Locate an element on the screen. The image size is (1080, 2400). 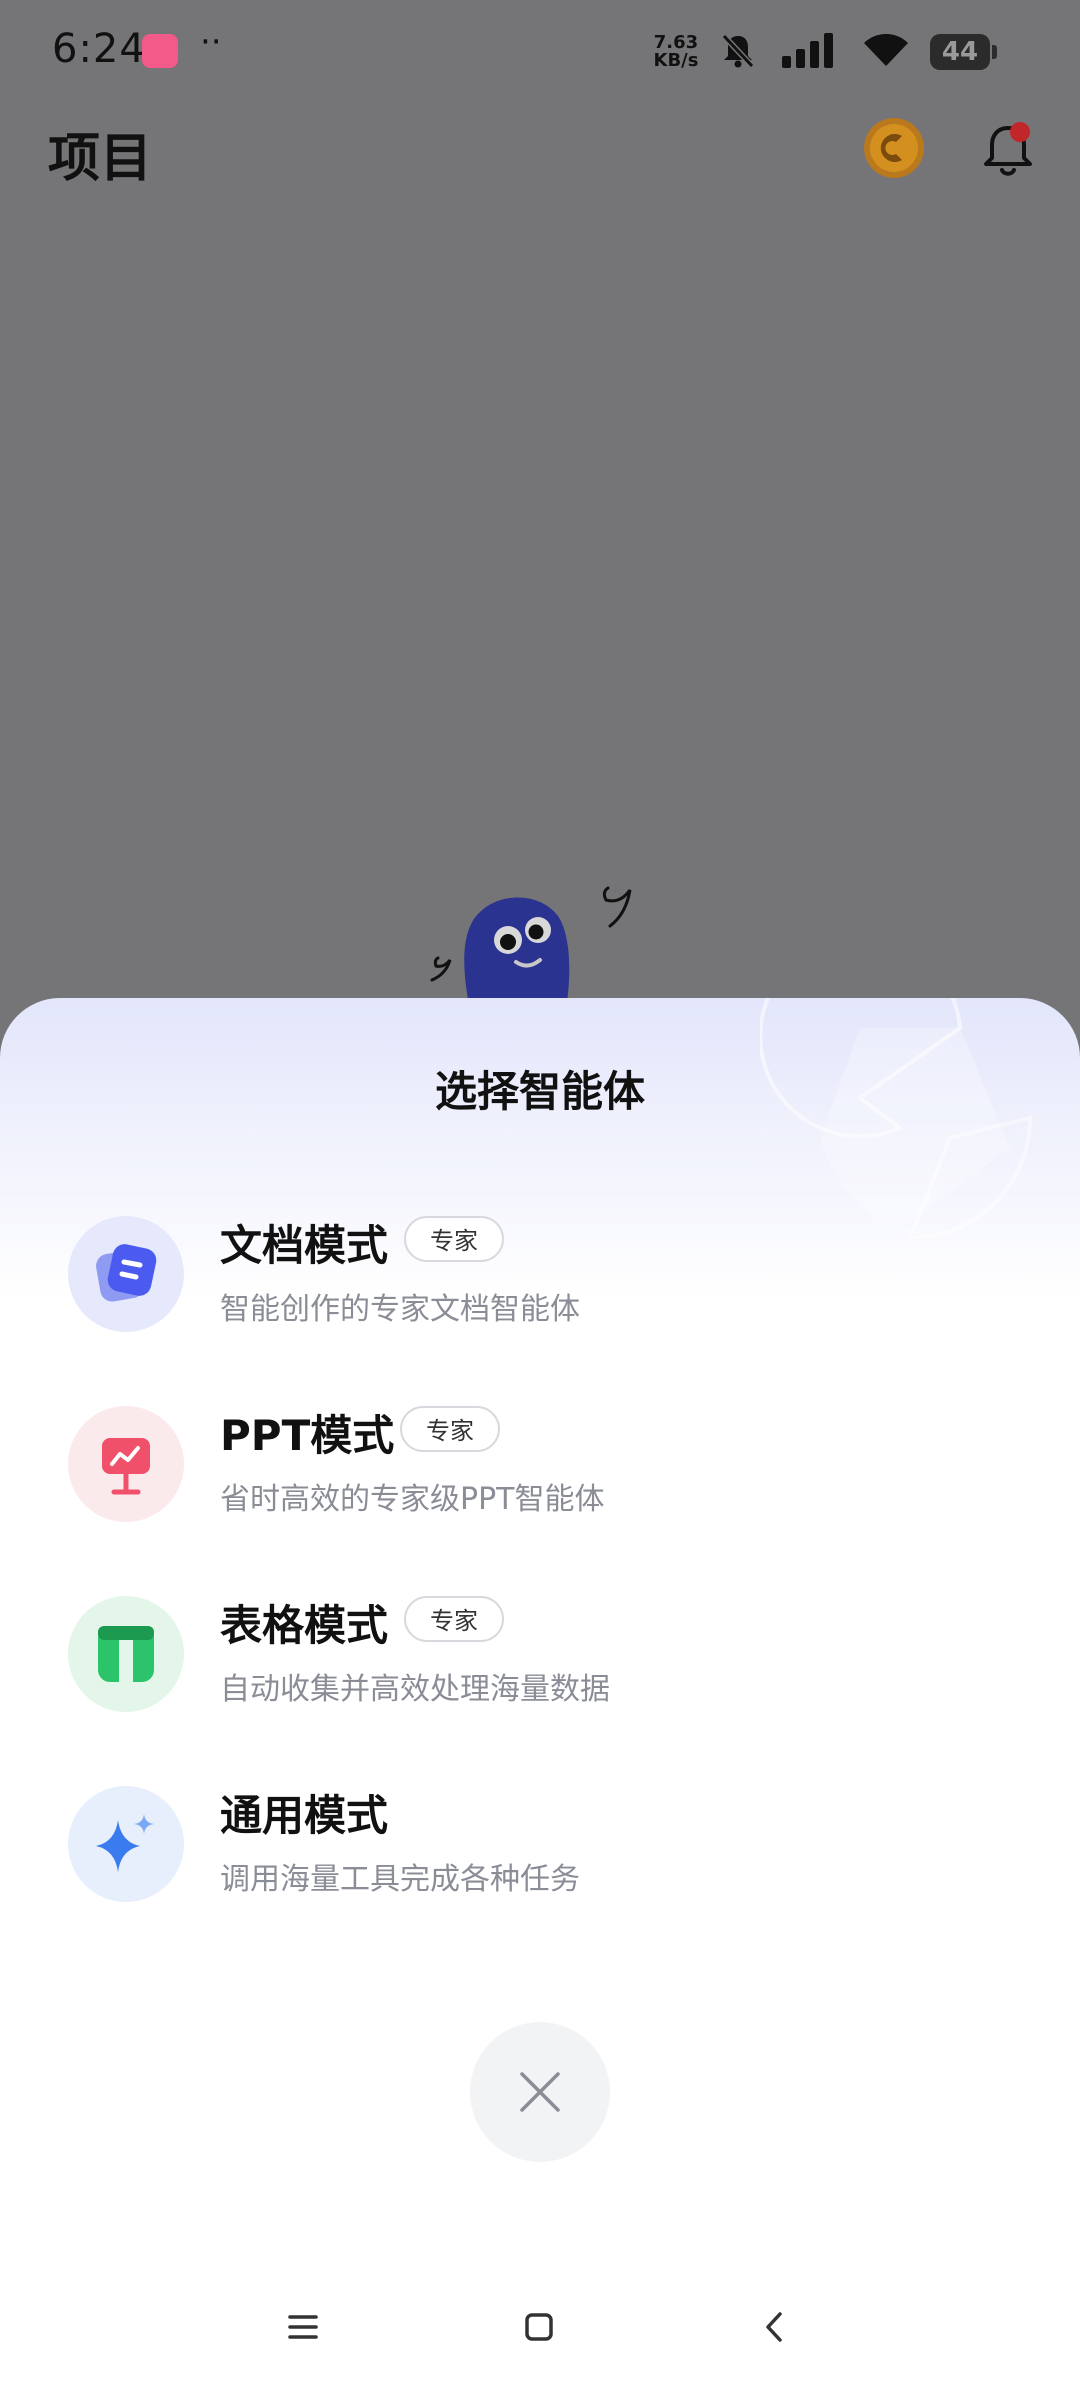
mascot-illustration is located at coordinates (540, 942).